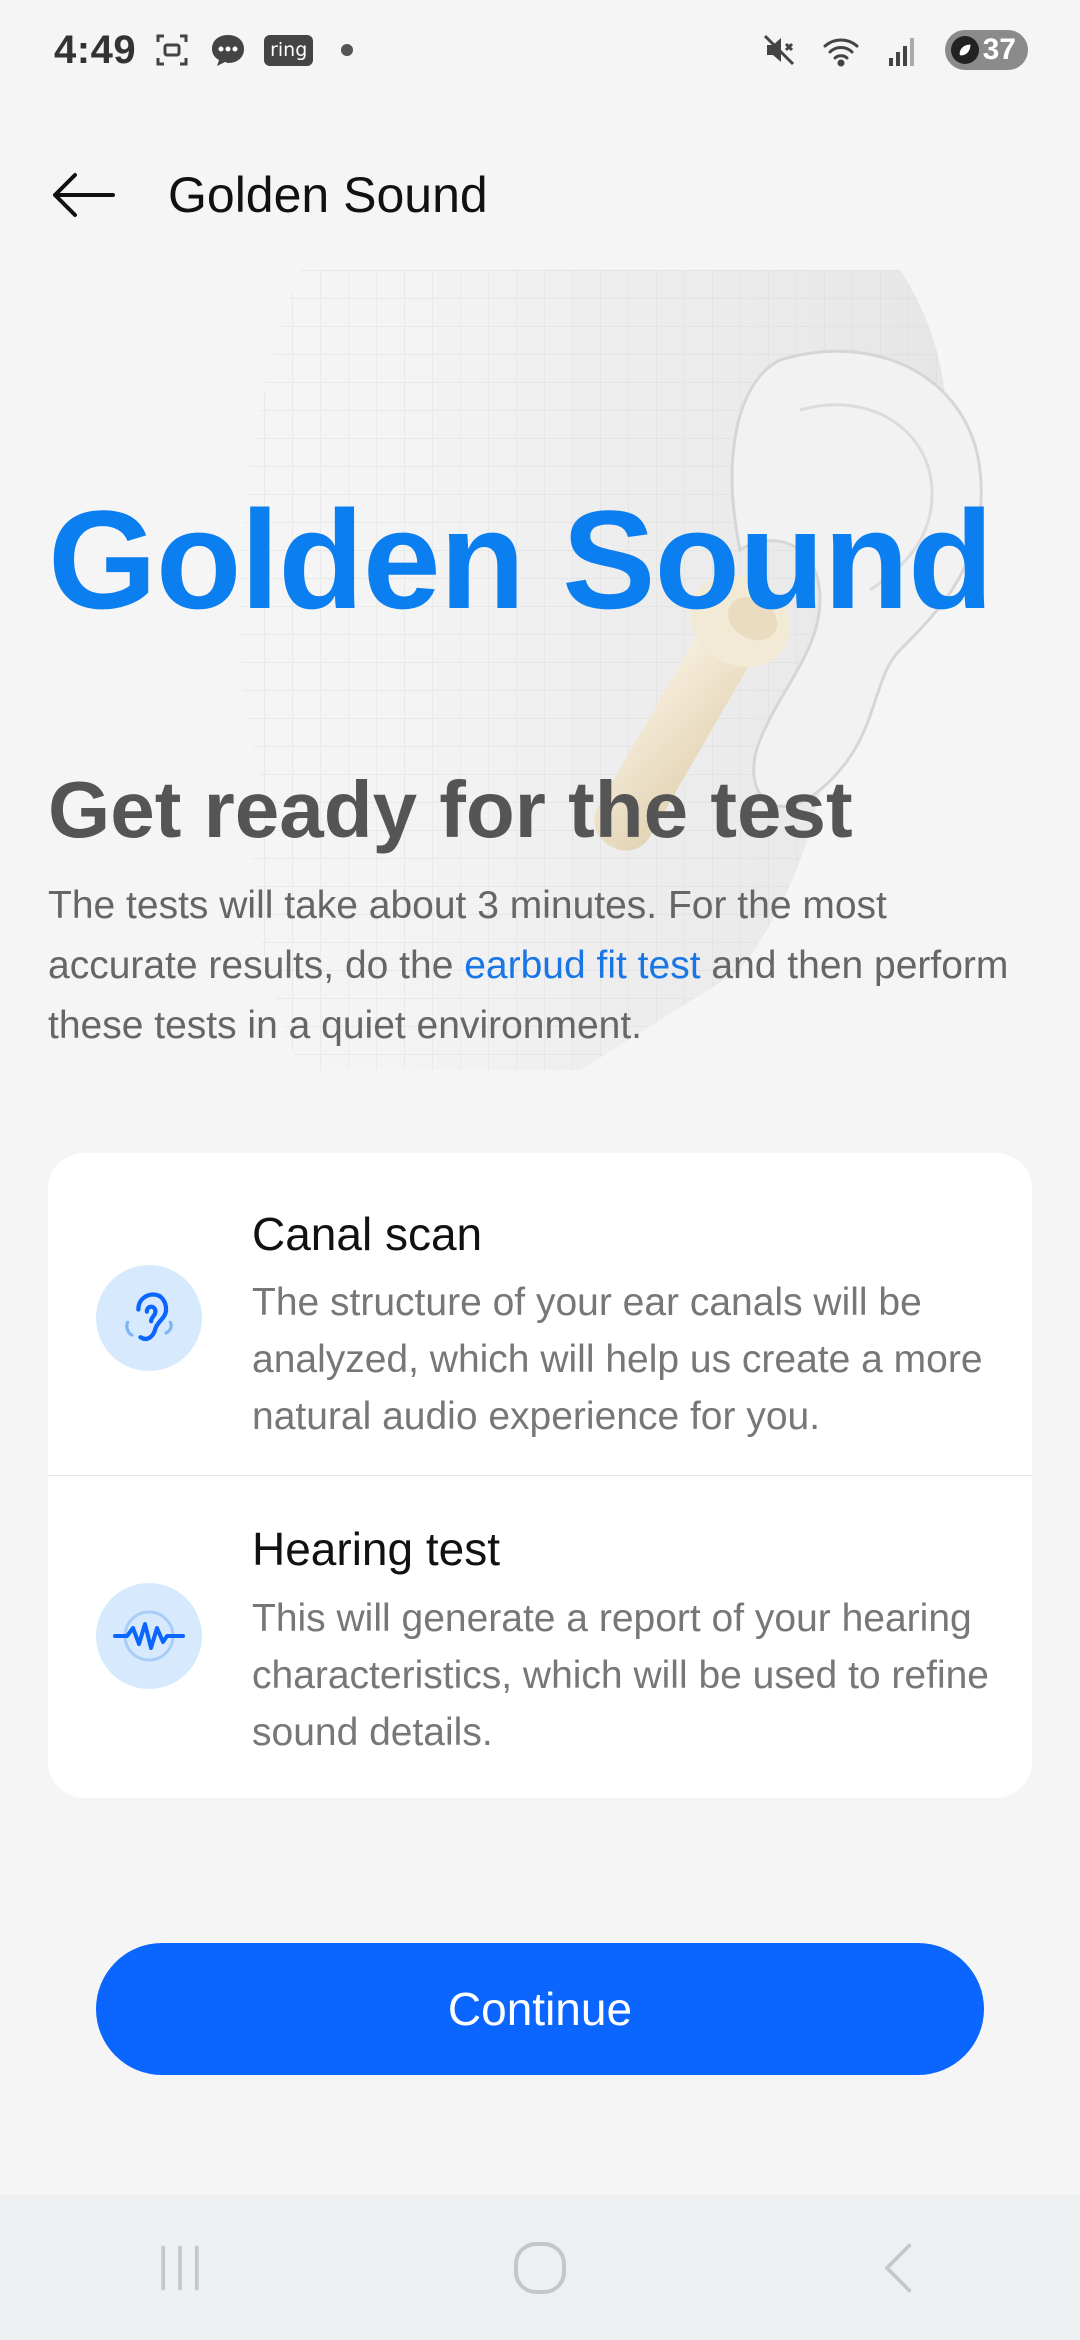  Describe the element at coordinates (582, 965) in the screenshot. I see `earbud-fit-test-link: earbud fit test` at that location.